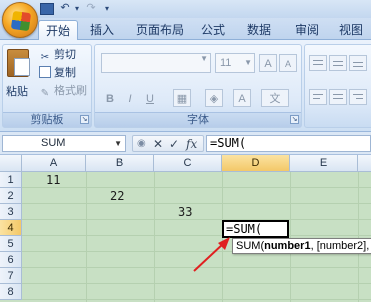 The height and width of the screenshot is (302, 371). What do you see at coordinates (242, 98) in the screenshot?
I see `font-color-button: A` at bounding box center [242, 98].